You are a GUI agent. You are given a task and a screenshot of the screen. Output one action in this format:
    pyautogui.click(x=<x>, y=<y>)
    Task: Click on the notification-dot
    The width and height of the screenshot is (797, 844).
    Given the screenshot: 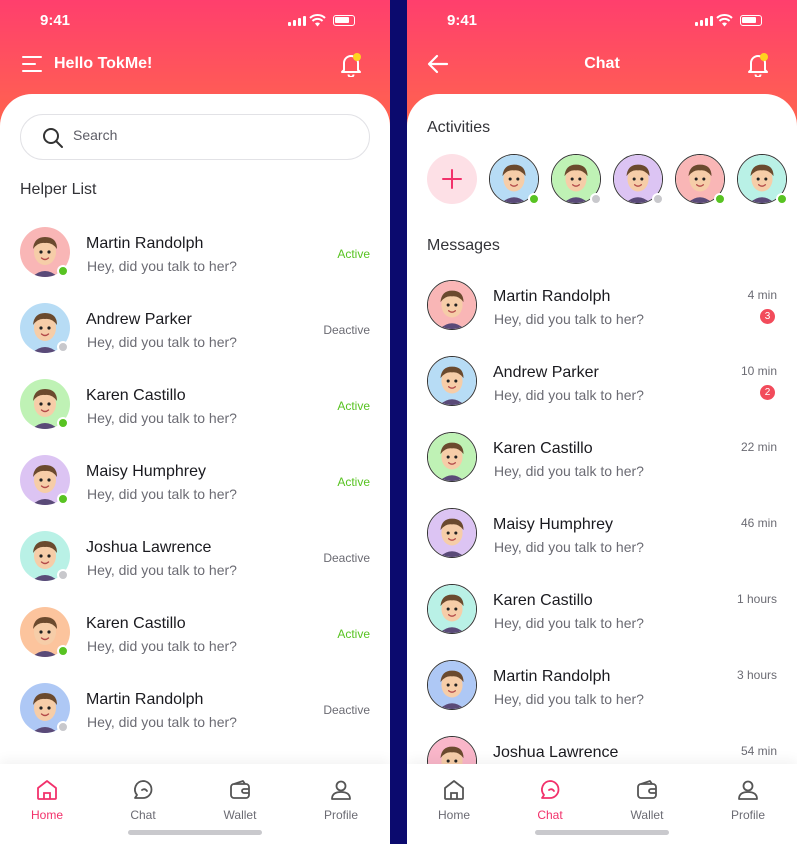 What is the action you would take?
    pyautogui.click(x=764, y=57)
    